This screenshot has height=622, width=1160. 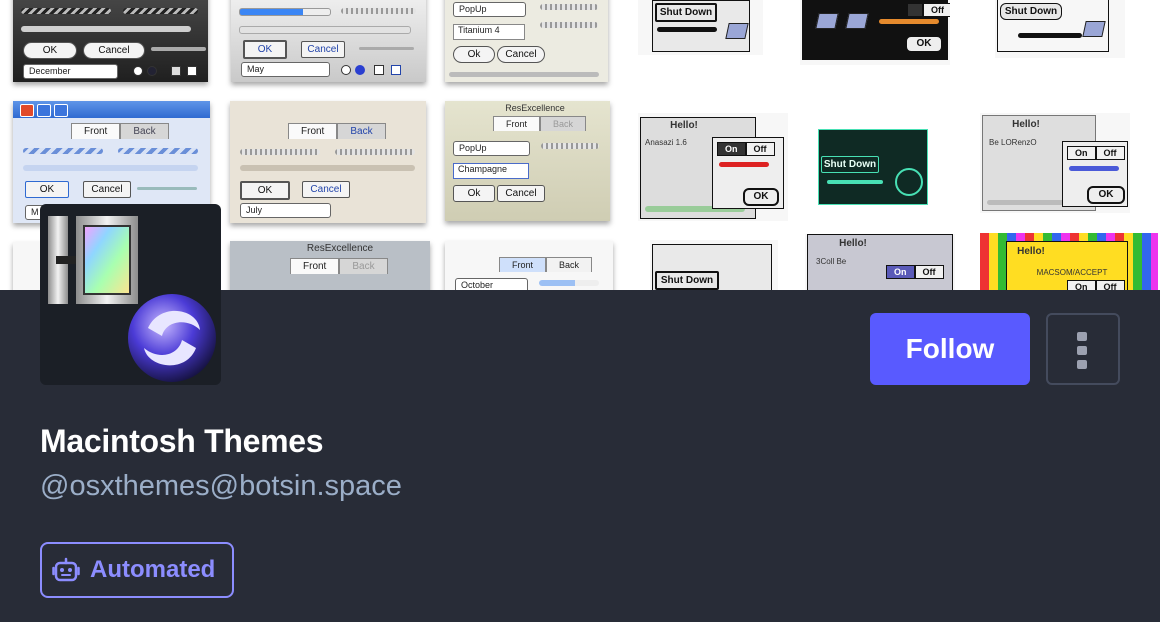 What do you see at coordinates (70, 71) in the screenshot?
I see `popup-menu: December` at bounding box center [70, 71].